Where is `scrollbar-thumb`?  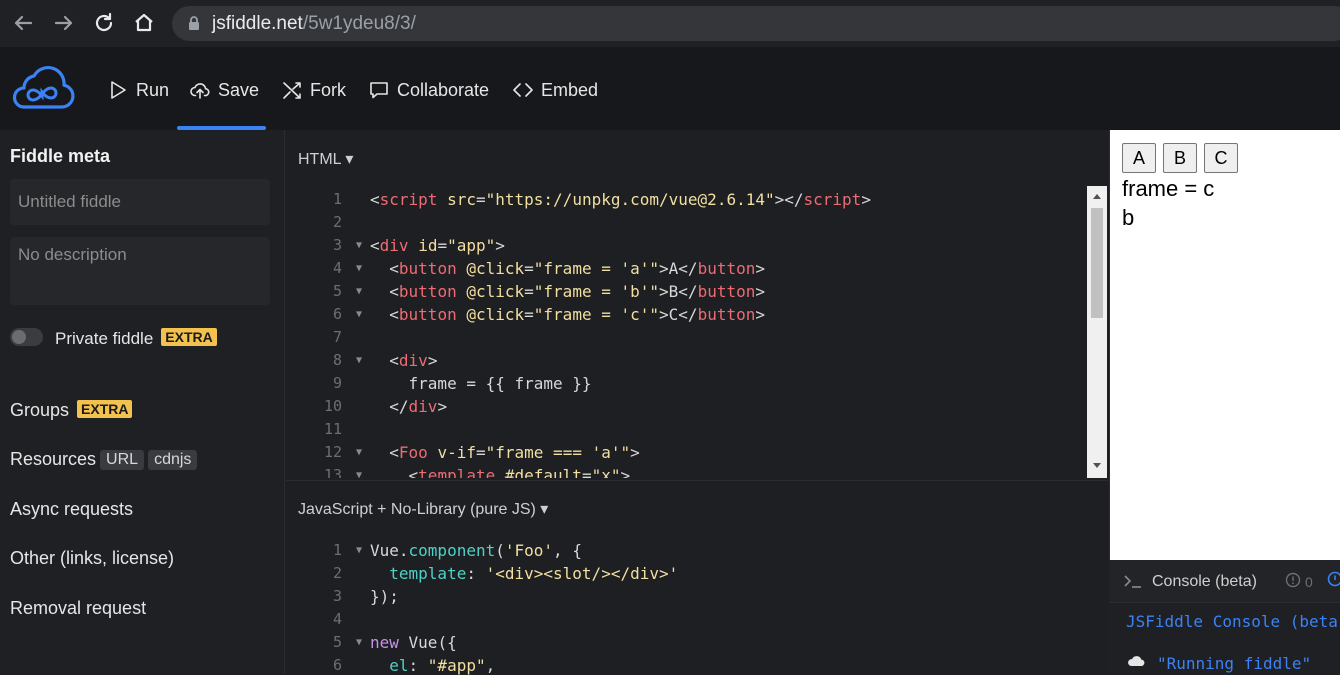 scrollbar-thumb is located at coordinates (1097, 263).